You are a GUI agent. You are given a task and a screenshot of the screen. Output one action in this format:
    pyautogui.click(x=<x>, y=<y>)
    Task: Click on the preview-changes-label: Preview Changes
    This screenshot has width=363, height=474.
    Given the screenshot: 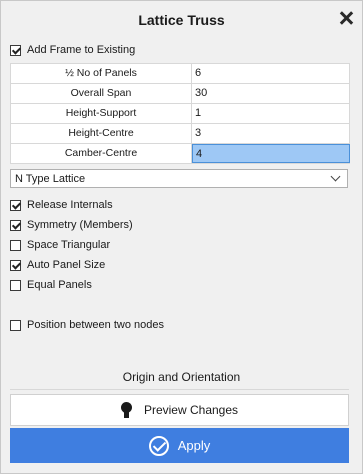 What is the action you would take?
    pyautogui.click(x=191, y=410)
    